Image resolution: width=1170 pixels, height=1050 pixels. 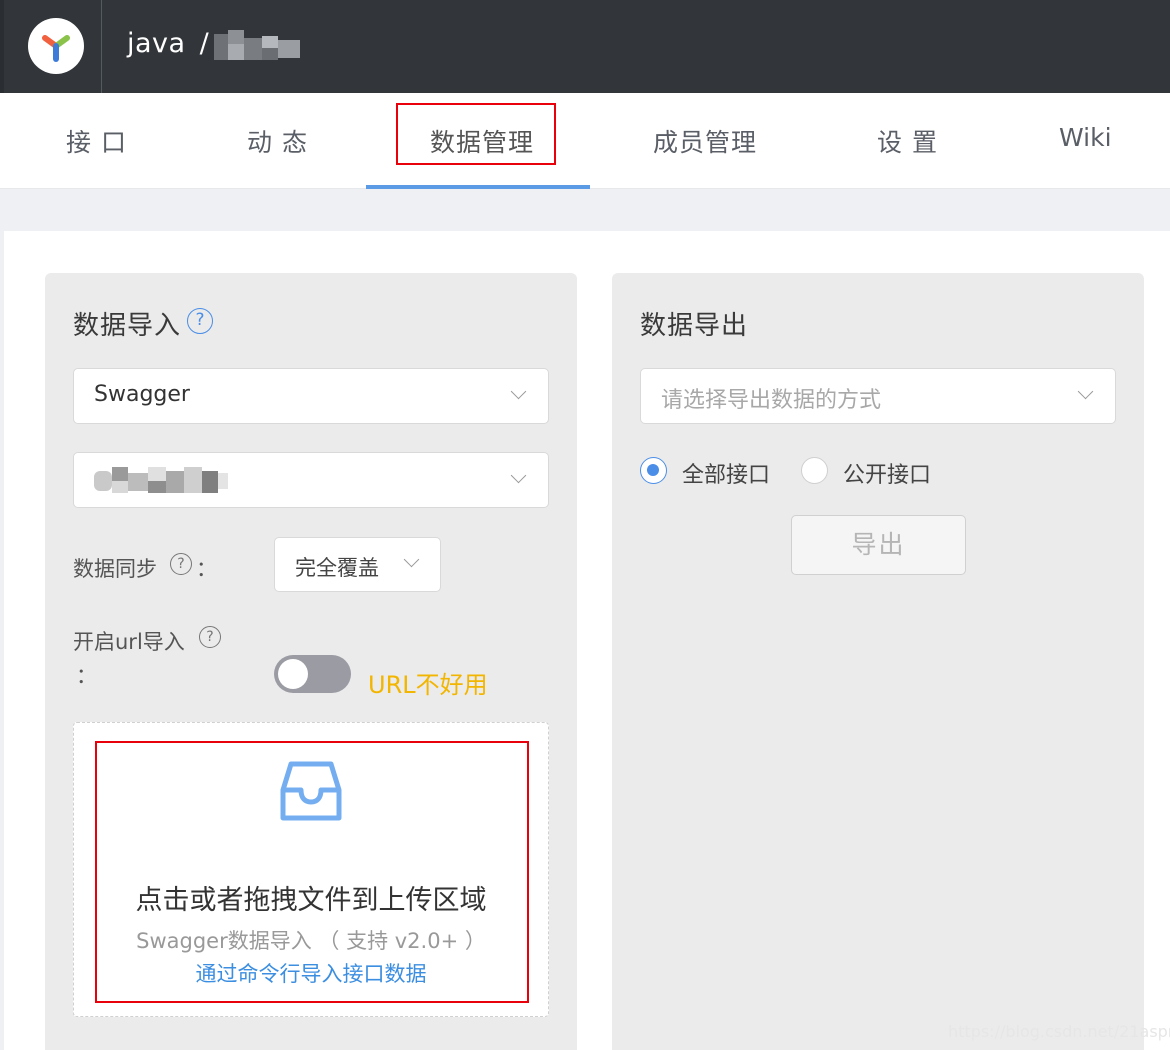 What do you see at coordinates (585, 141) in the screenshot?
I see `project-tabs: 接 口 动 态 数据管理 成员管理 设 置 Wiki` at bounding box center [585, 141].